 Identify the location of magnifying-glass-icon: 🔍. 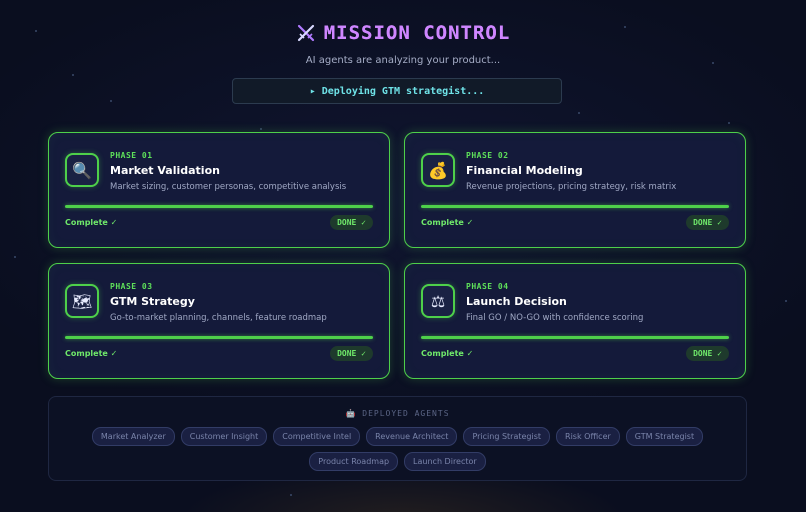
(82, 170).